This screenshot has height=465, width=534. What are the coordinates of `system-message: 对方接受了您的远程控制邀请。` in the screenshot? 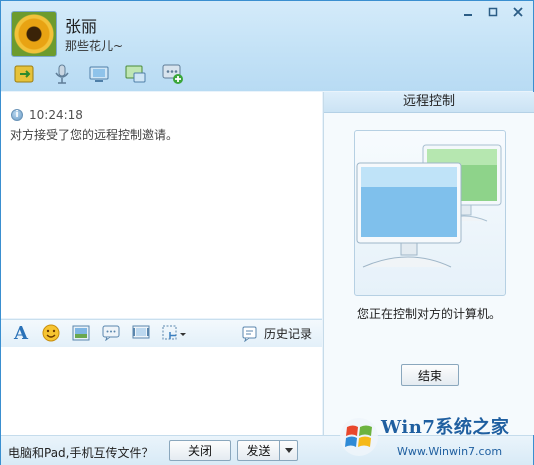 It's located at (94, 135).